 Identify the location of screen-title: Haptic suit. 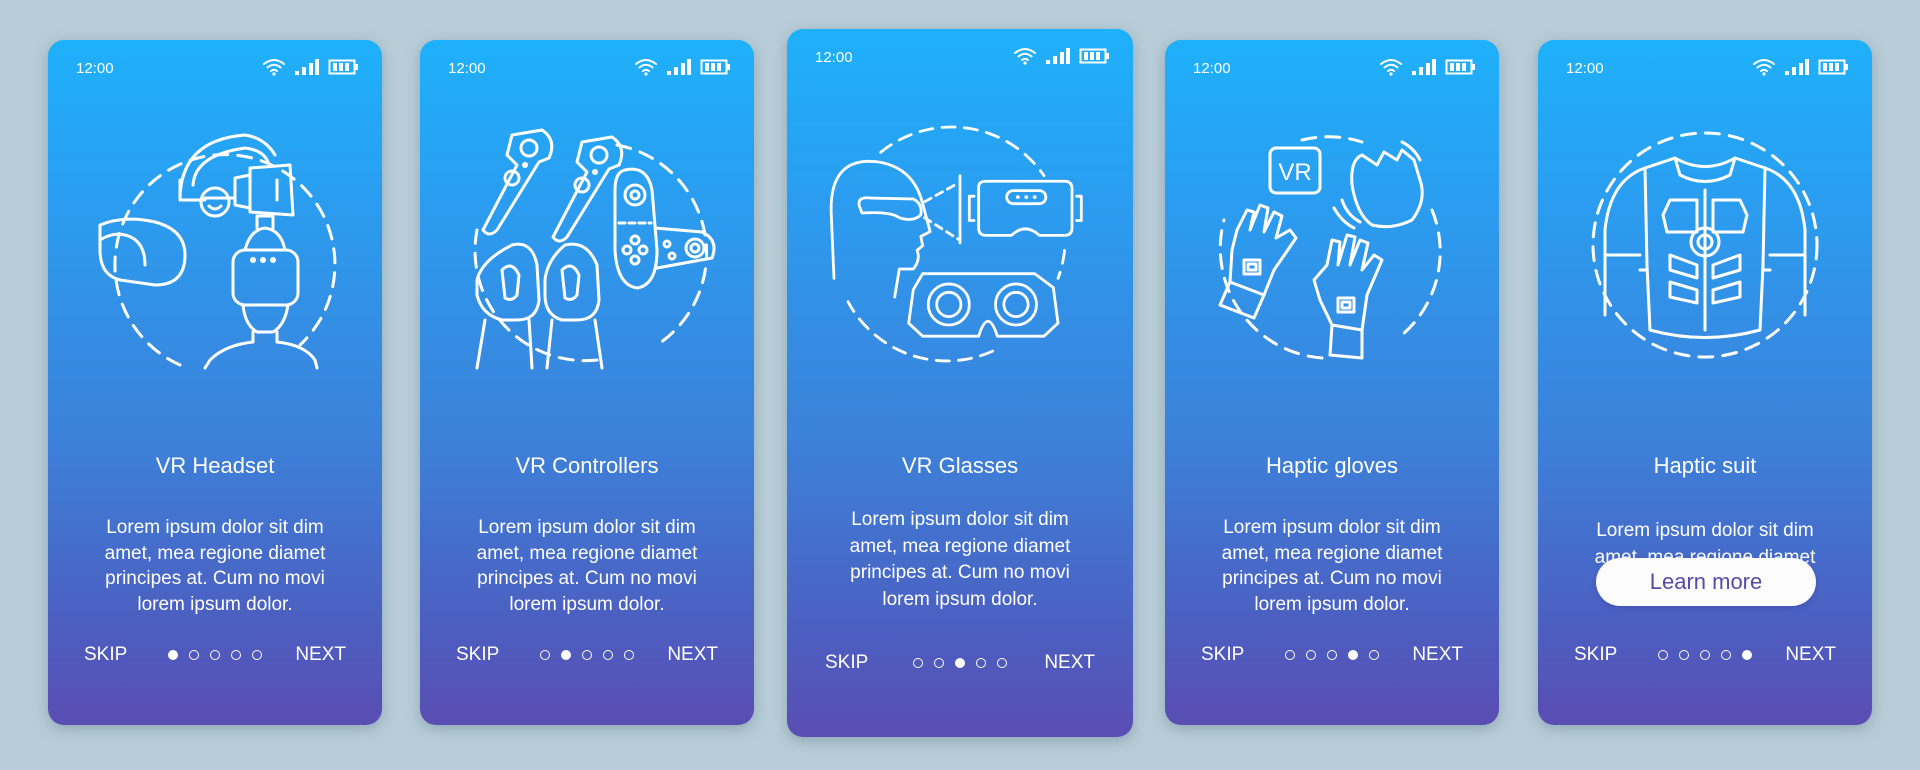
(1705, 465).